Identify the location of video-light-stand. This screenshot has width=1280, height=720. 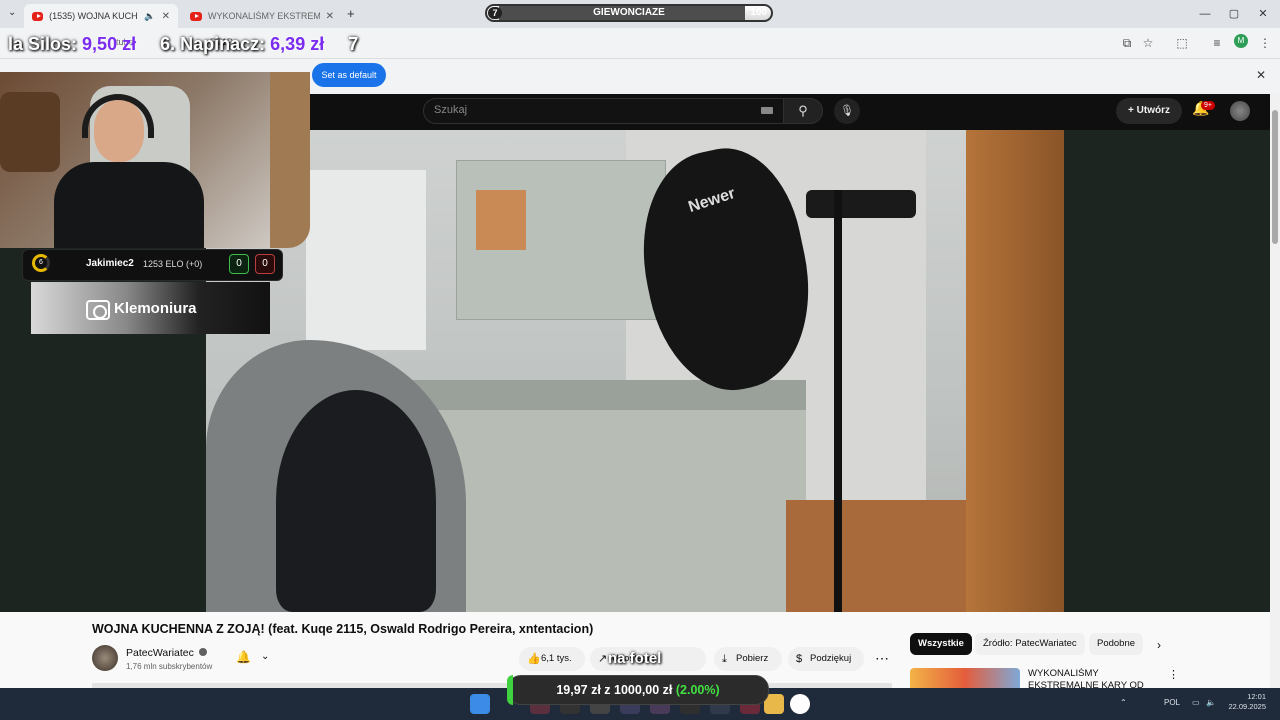
(838, 401).